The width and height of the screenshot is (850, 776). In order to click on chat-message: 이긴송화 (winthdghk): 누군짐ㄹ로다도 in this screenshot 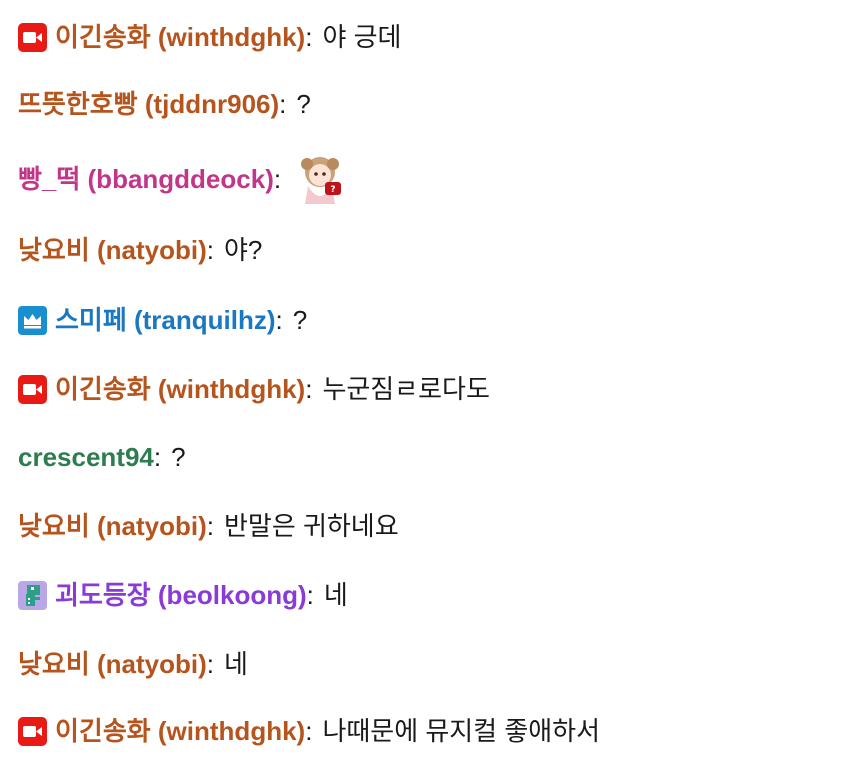, I will do `click(254, 389)`.